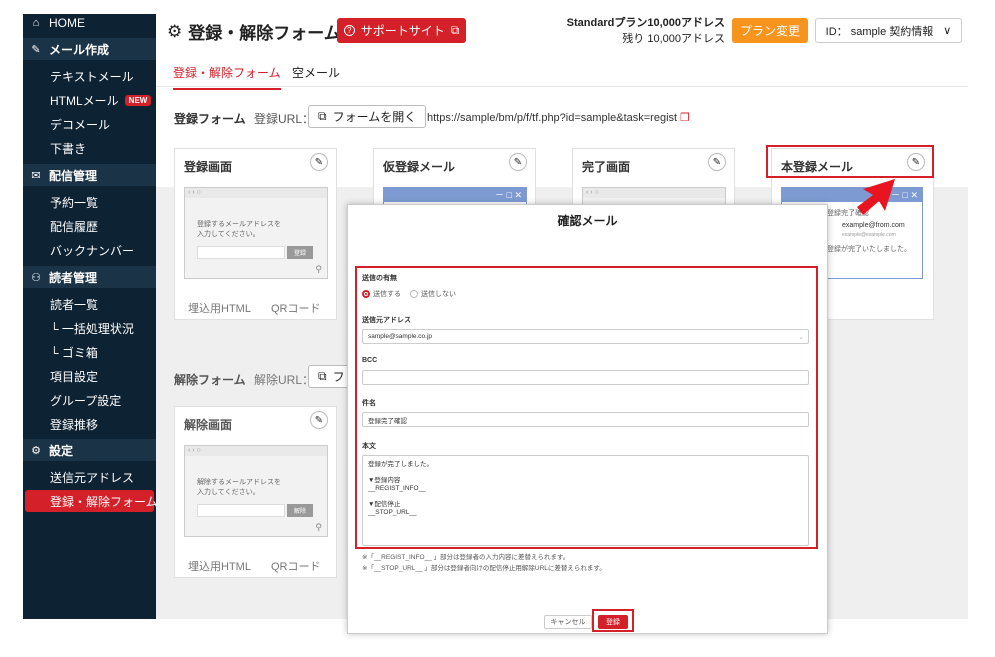 Image resolution: width=995 pixels, height=657 pixels. What do you see at coordinates (850, 161) in the screenshot?
I see `highlight-final-mail` at bounding box center [850, 161].